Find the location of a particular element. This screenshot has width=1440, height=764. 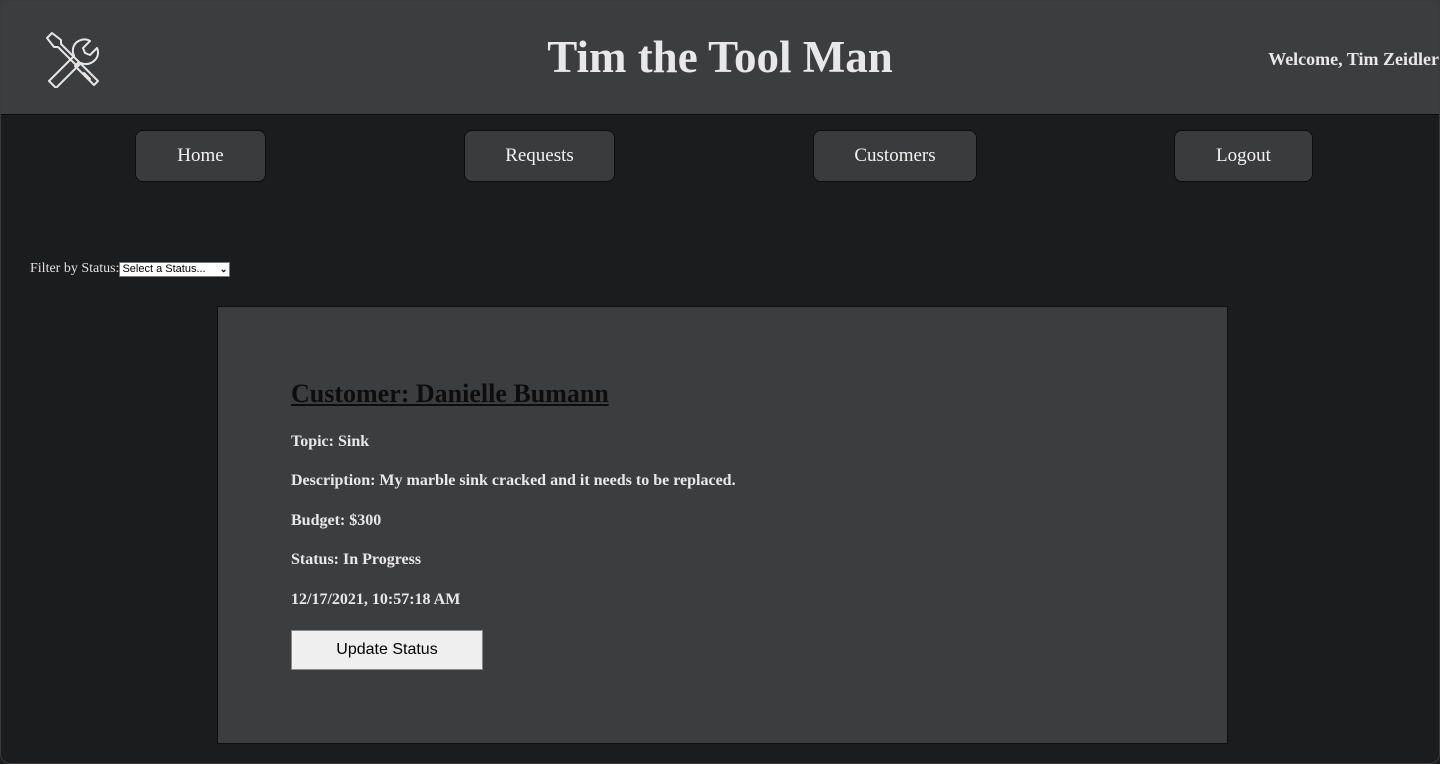

status-filter: Filter by Status: Select a Status... ⌄ is located at coordinates (130, 269).